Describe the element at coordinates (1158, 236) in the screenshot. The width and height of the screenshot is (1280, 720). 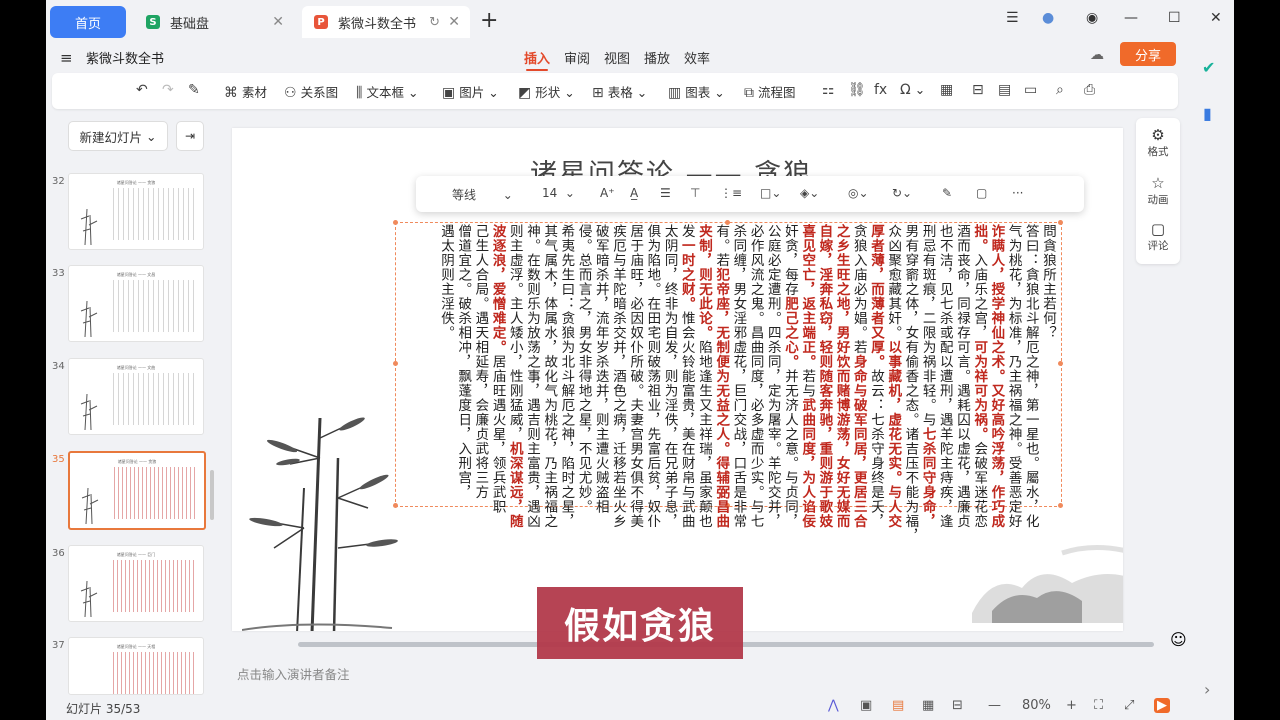
I see `comment-panel-button: ▢ 评论` at that location.